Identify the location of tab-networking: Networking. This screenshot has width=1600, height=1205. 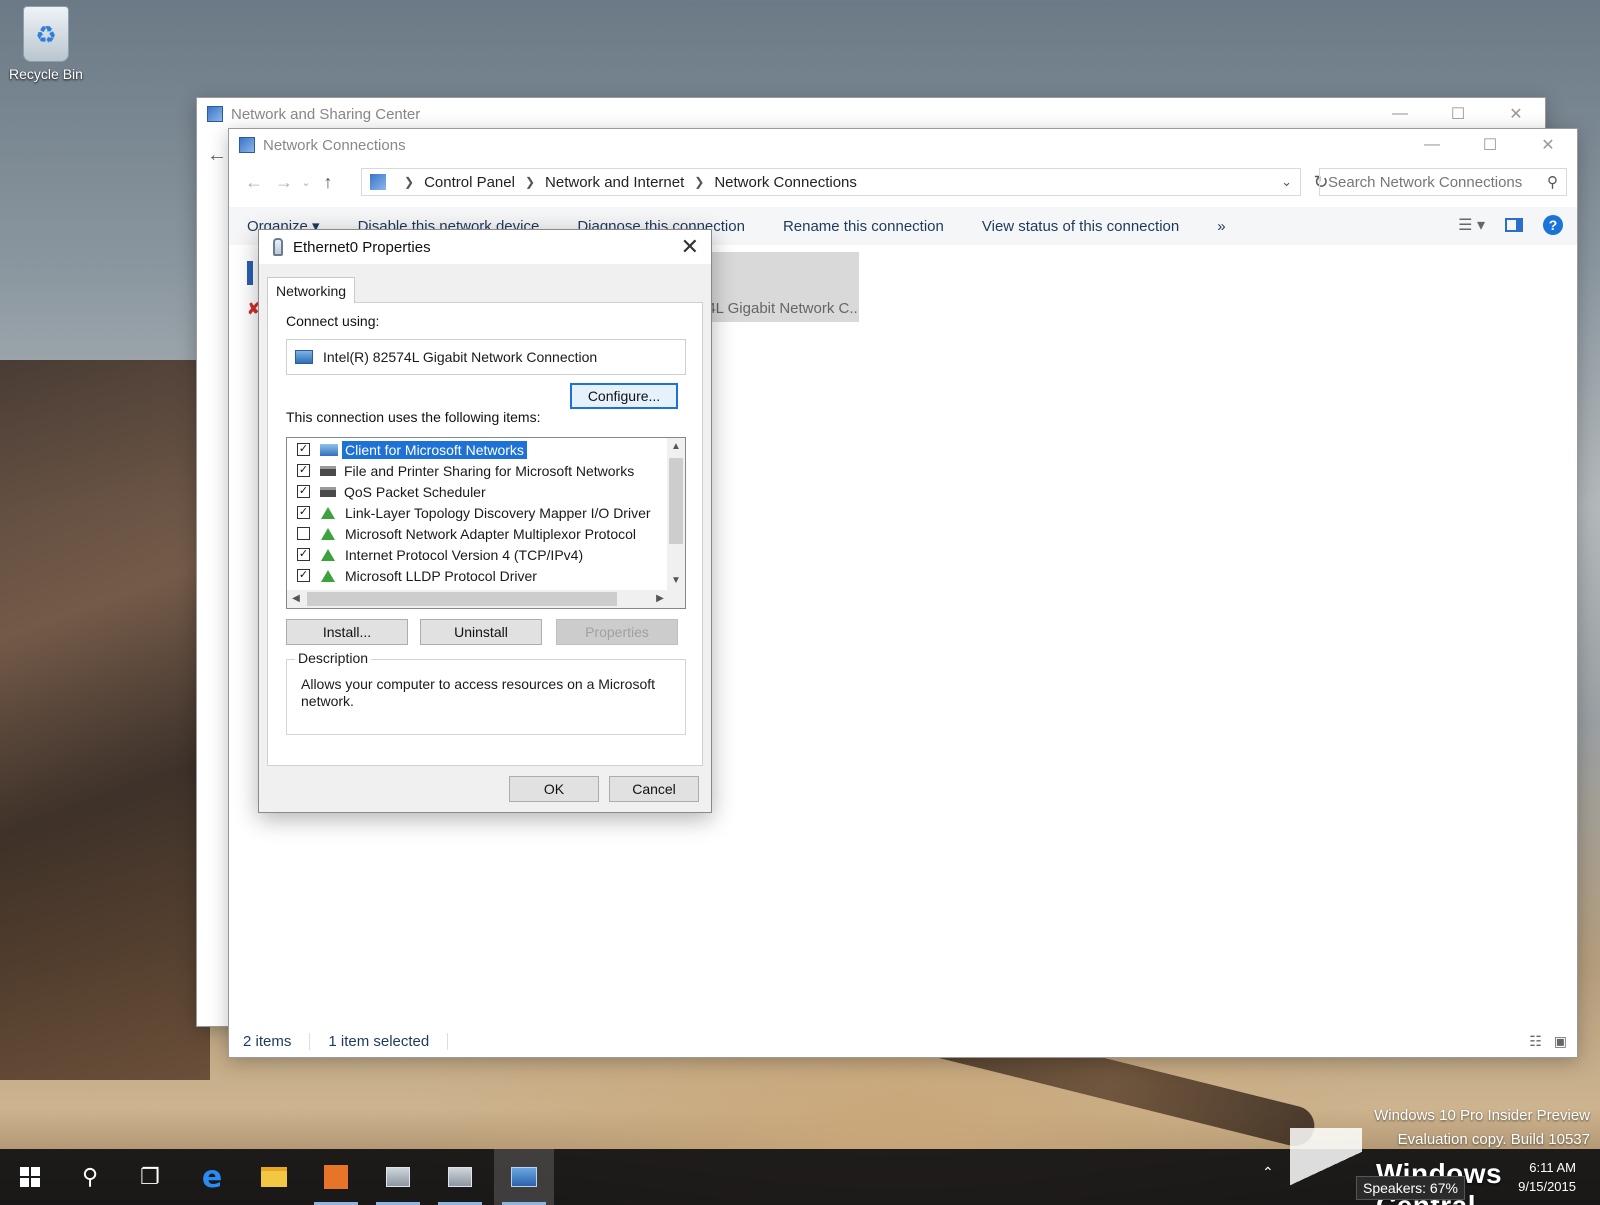
(311, 290).